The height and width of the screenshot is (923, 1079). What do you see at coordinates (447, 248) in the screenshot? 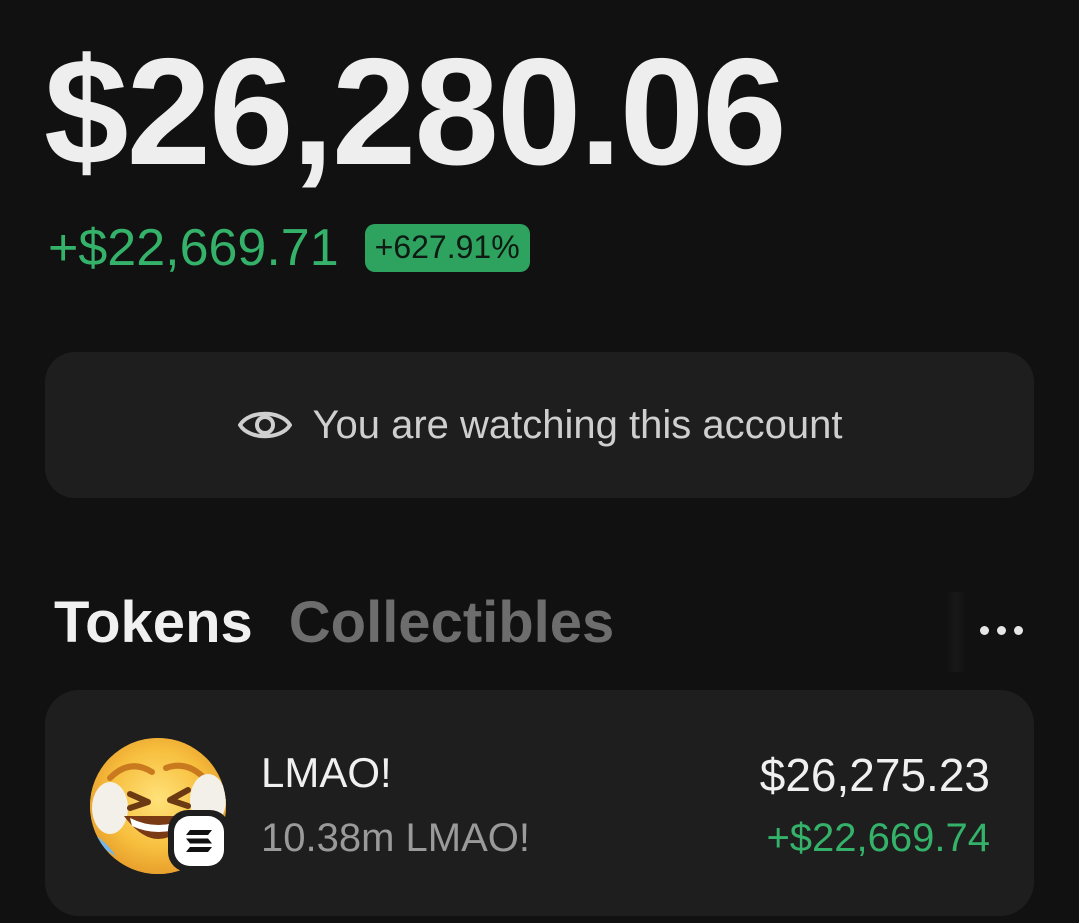
I see `portfolio-change-percent-badge: +627.91%` at bounding box center [447, 248].